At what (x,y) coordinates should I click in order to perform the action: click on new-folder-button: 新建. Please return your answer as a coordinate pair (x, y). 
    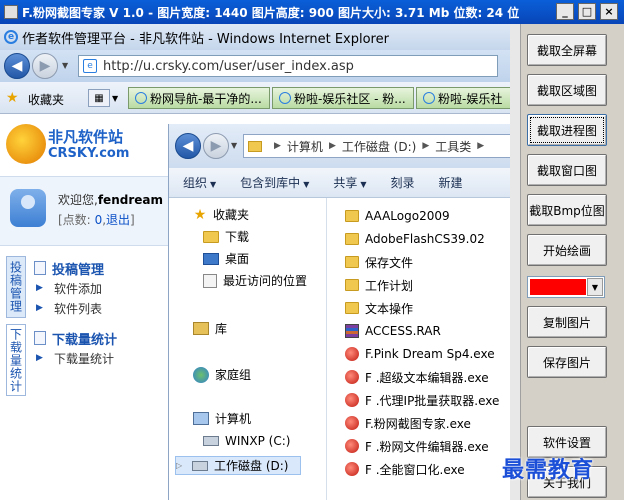
    Looking at the image, I should click on (451, 182).